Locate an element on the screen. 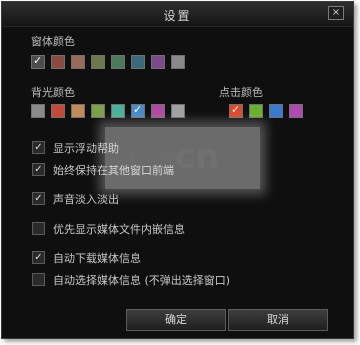 Image resolution: width=360 pixels, height=345 pixels. cancel-button: 取消 is located at coordinates (278, 320).